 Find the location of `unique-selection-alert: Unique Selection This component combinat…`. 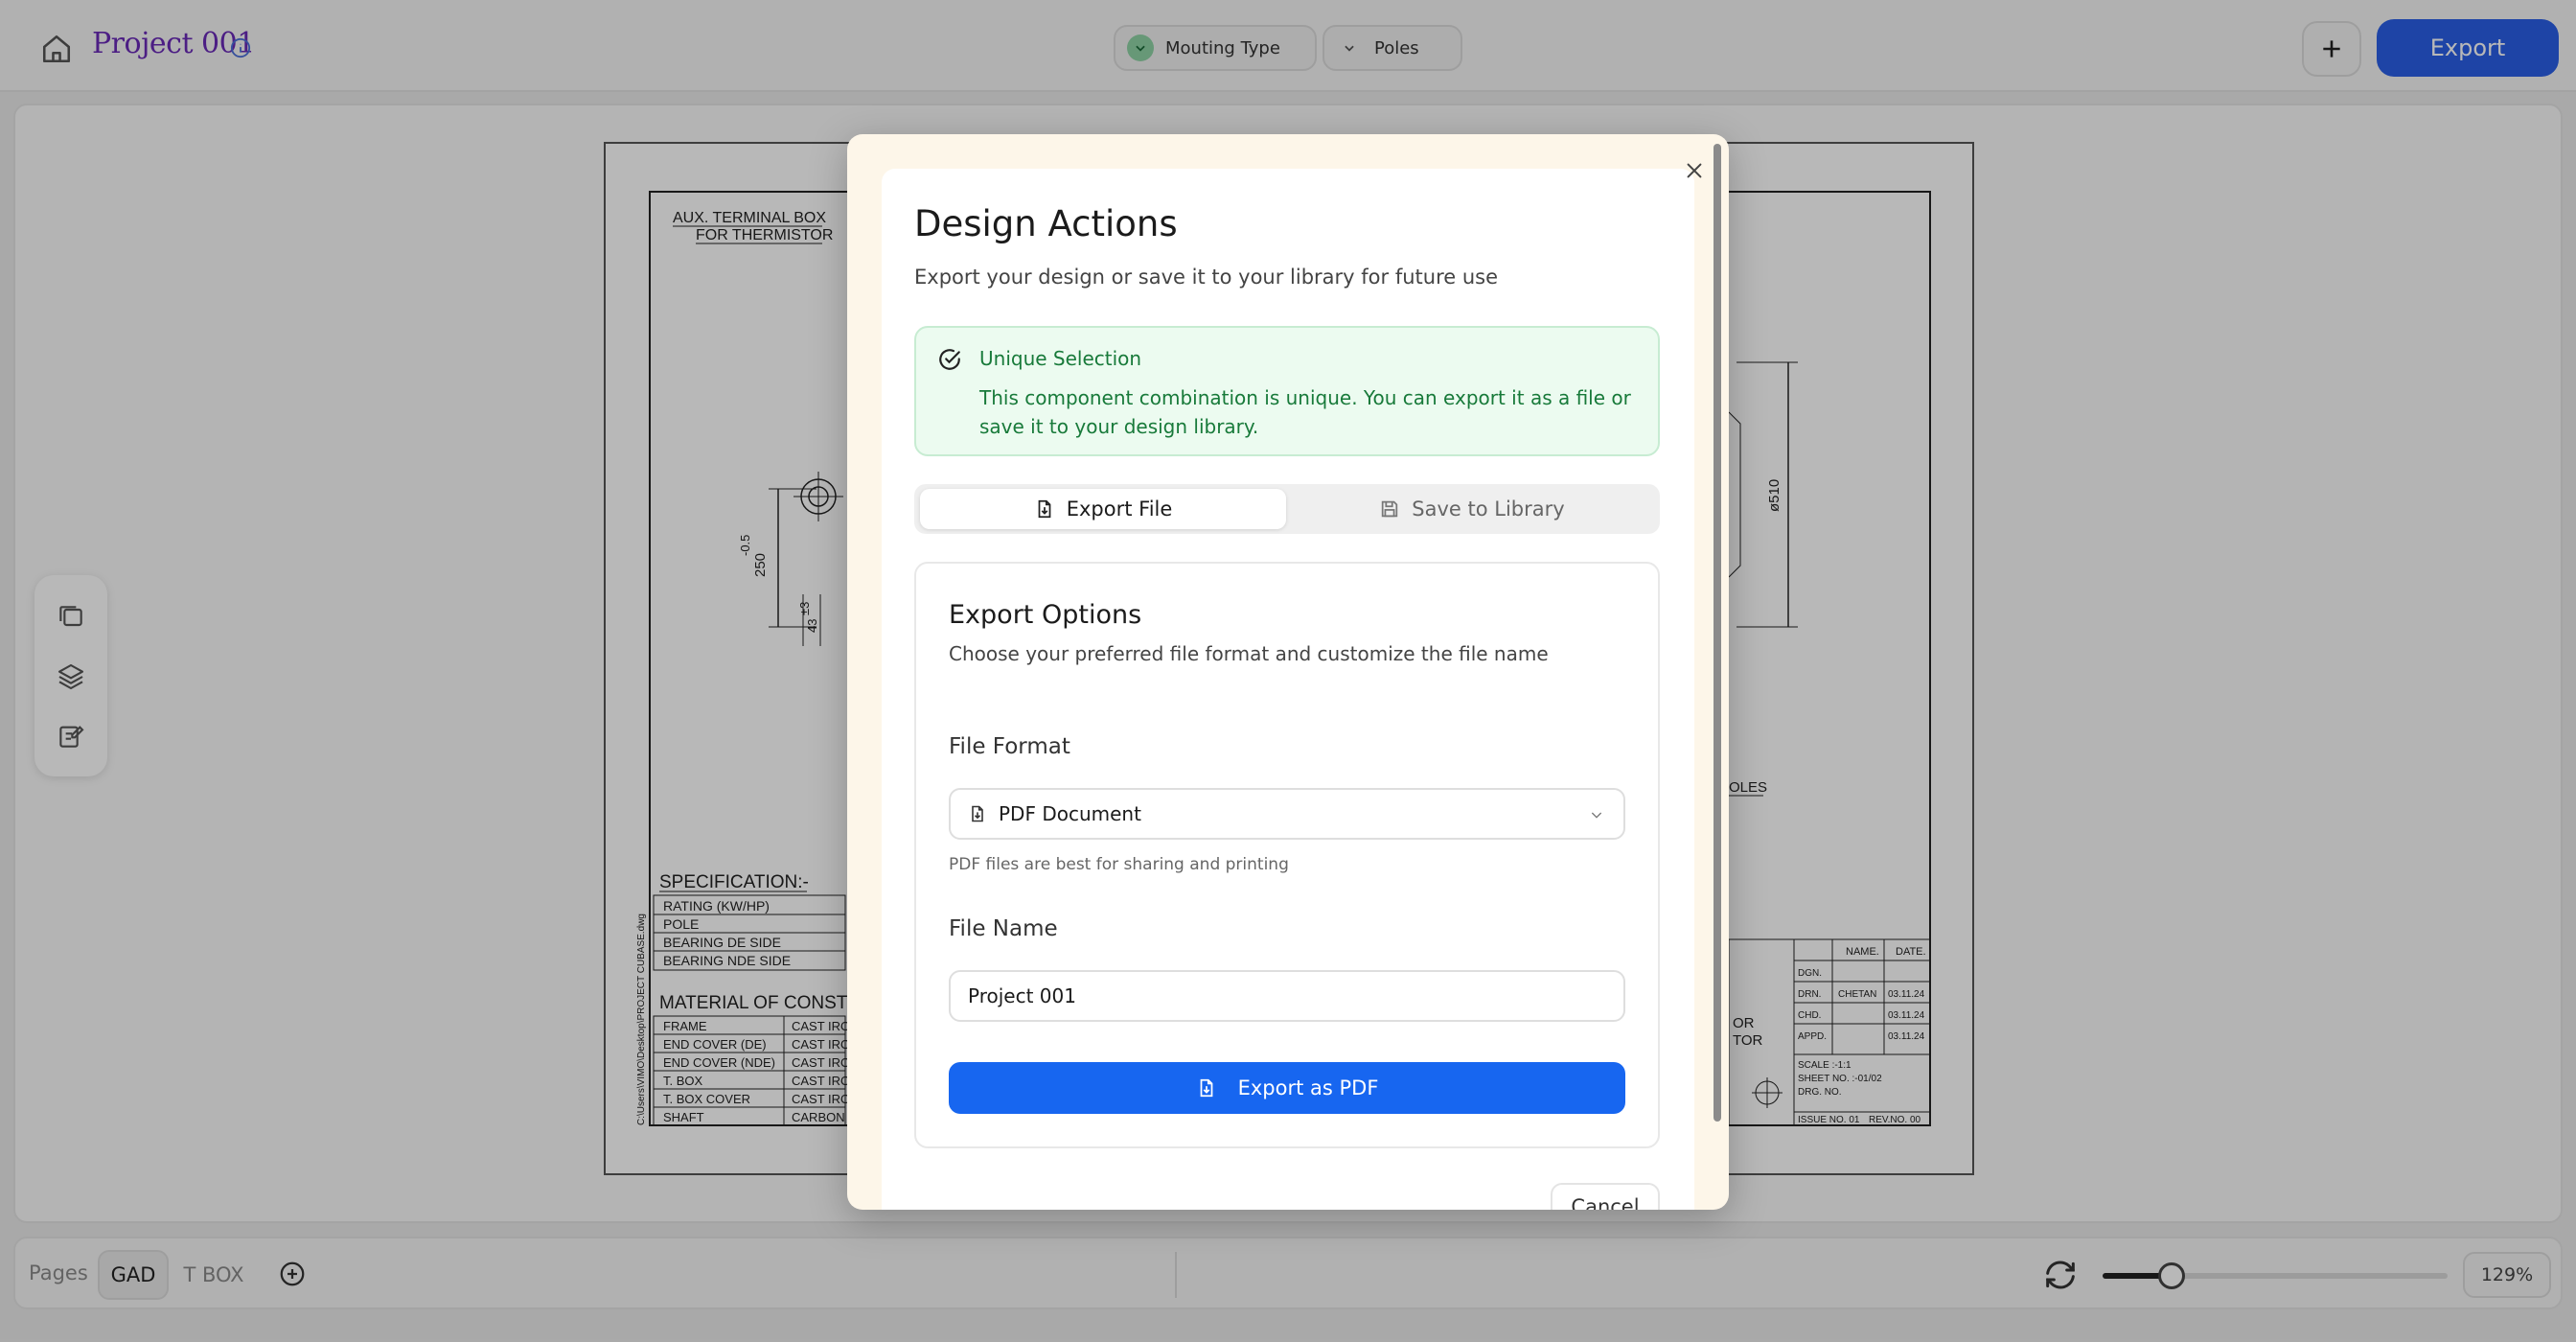

unique-selection-alert: Unique Selection This component combinat… is located at coordinates (1287, 391).